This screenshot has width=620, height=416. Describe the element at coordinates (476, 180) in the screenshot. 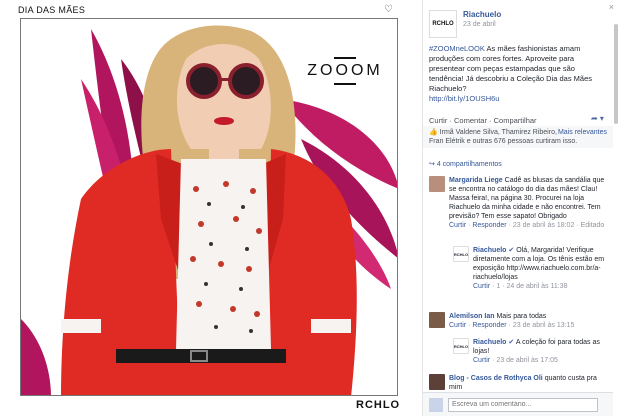

I see `comment-author: Margarida Liege` at that location.